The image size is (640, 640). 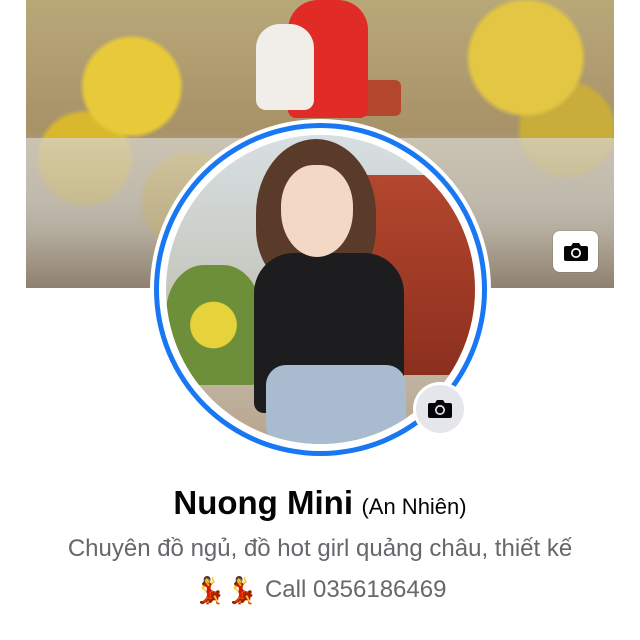 I want to click on profile-contact-text: Call 0356186469, so click(x=355, y=589).